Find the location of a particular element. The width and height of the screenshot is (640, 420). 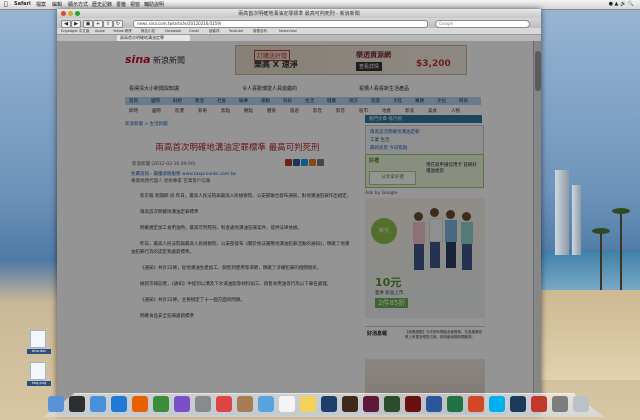

nav-item: 政治 is located at coordinates (199, 101).